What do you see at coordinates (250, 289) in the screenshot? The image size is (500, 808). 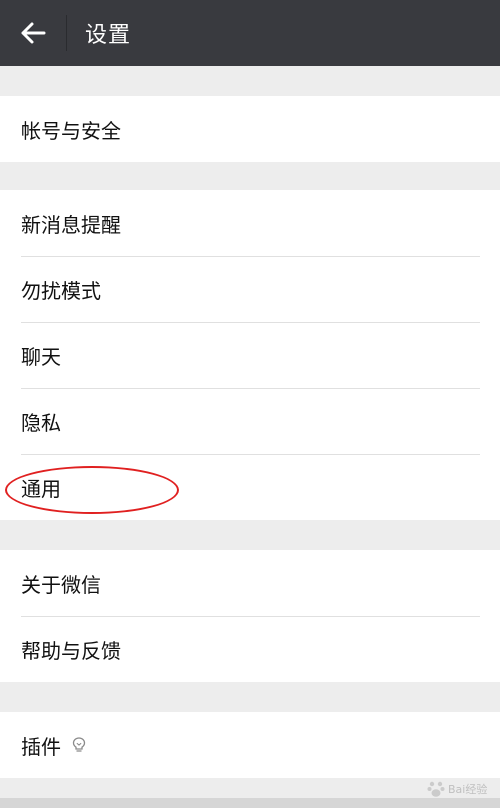 I see `settings-item-do-not-disturb: 勿扰模式` at bounding box center [250, 289].